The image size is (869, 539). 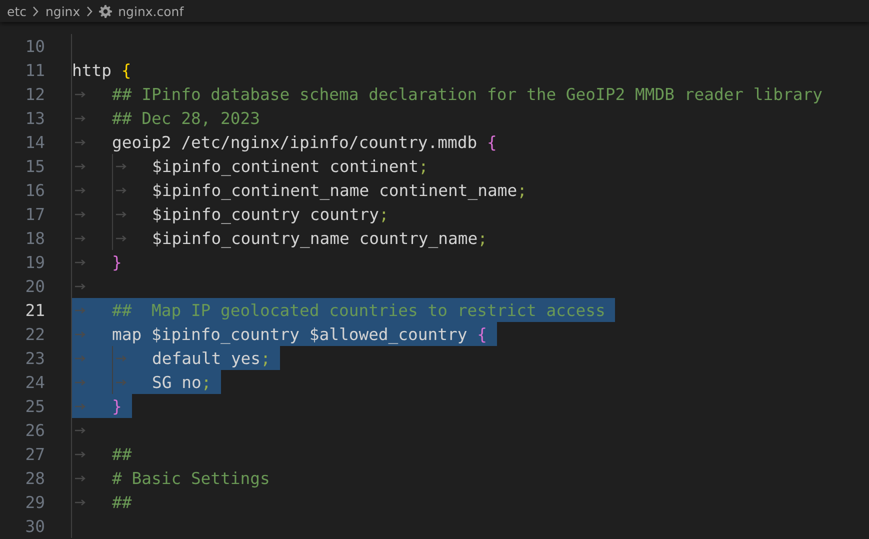 What do you see at coordinates (34, 70) in the screenshot?
I see `line-number: 11` at bounding box center [34, 70].